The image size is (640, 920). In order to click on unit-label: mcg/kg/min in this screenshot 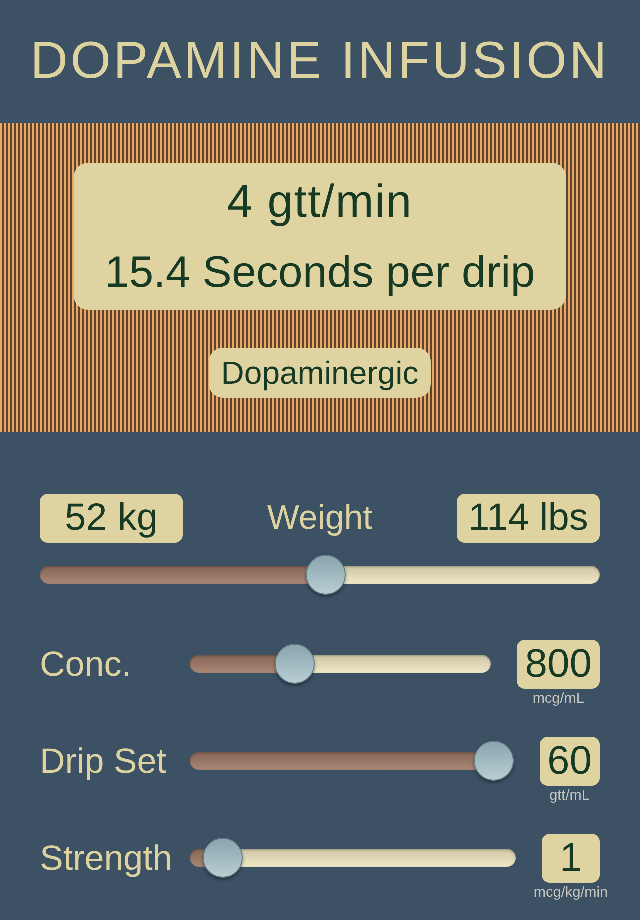, I will do `click(571, 893)`.